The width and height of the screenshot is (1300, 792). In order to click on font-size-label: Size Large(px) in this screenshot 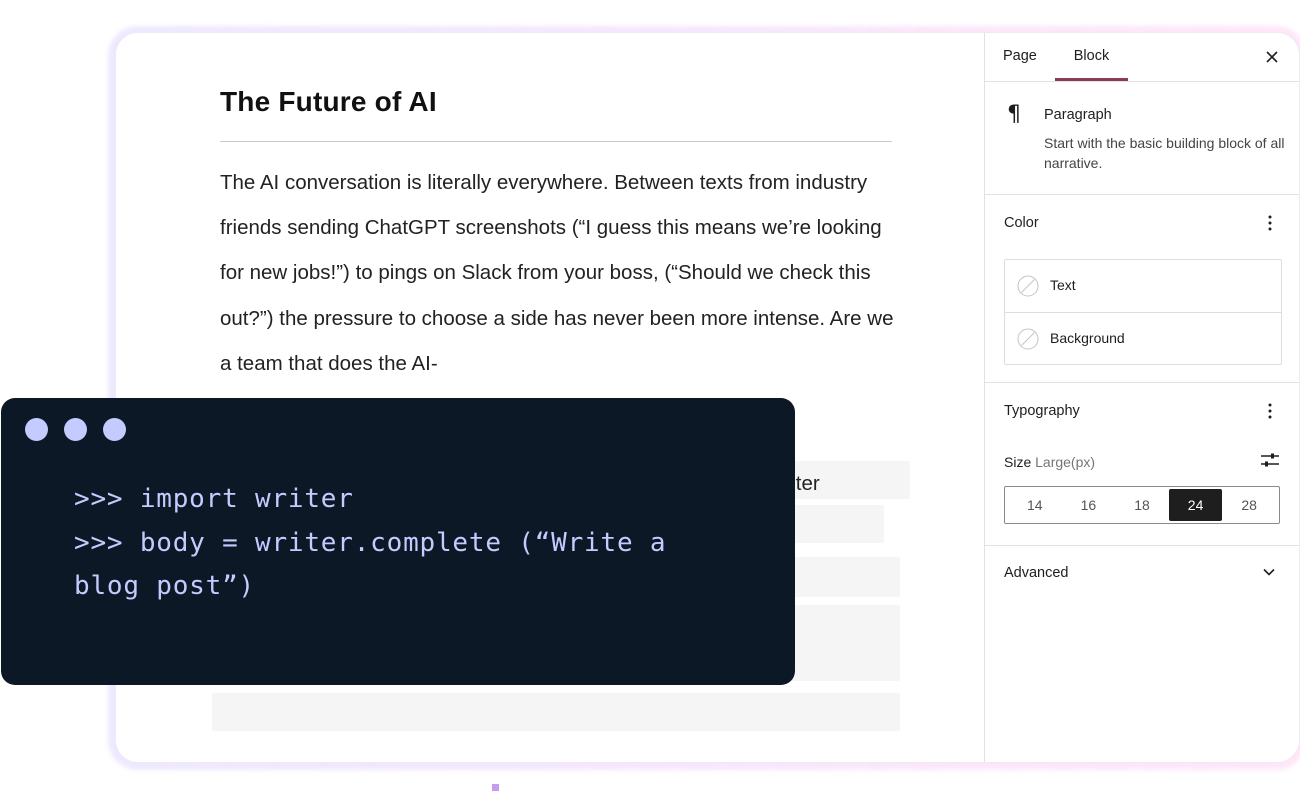, I will do `click(1049, 462)`.